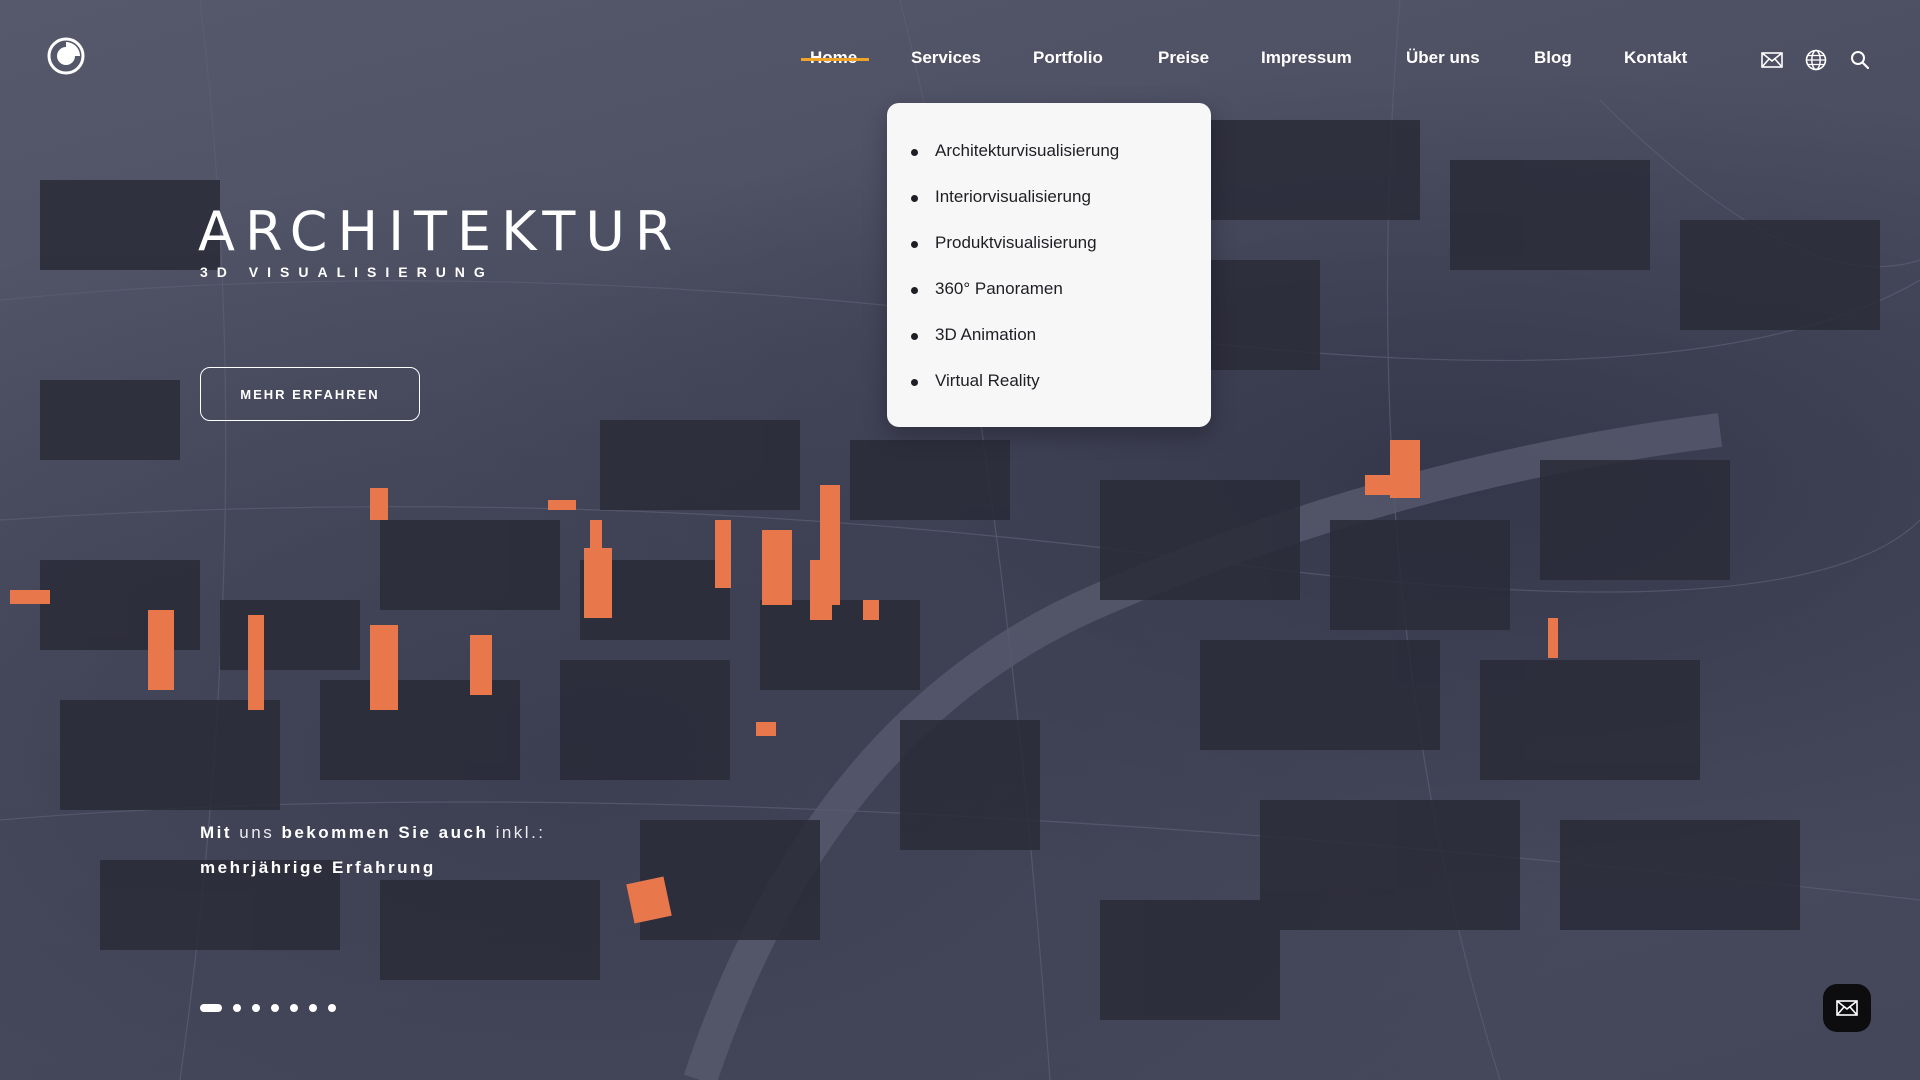 The image size is (1920, 1080). Describe the element at coordinates (1860, 60) in the screenshot. I see `search-icon` at that location.